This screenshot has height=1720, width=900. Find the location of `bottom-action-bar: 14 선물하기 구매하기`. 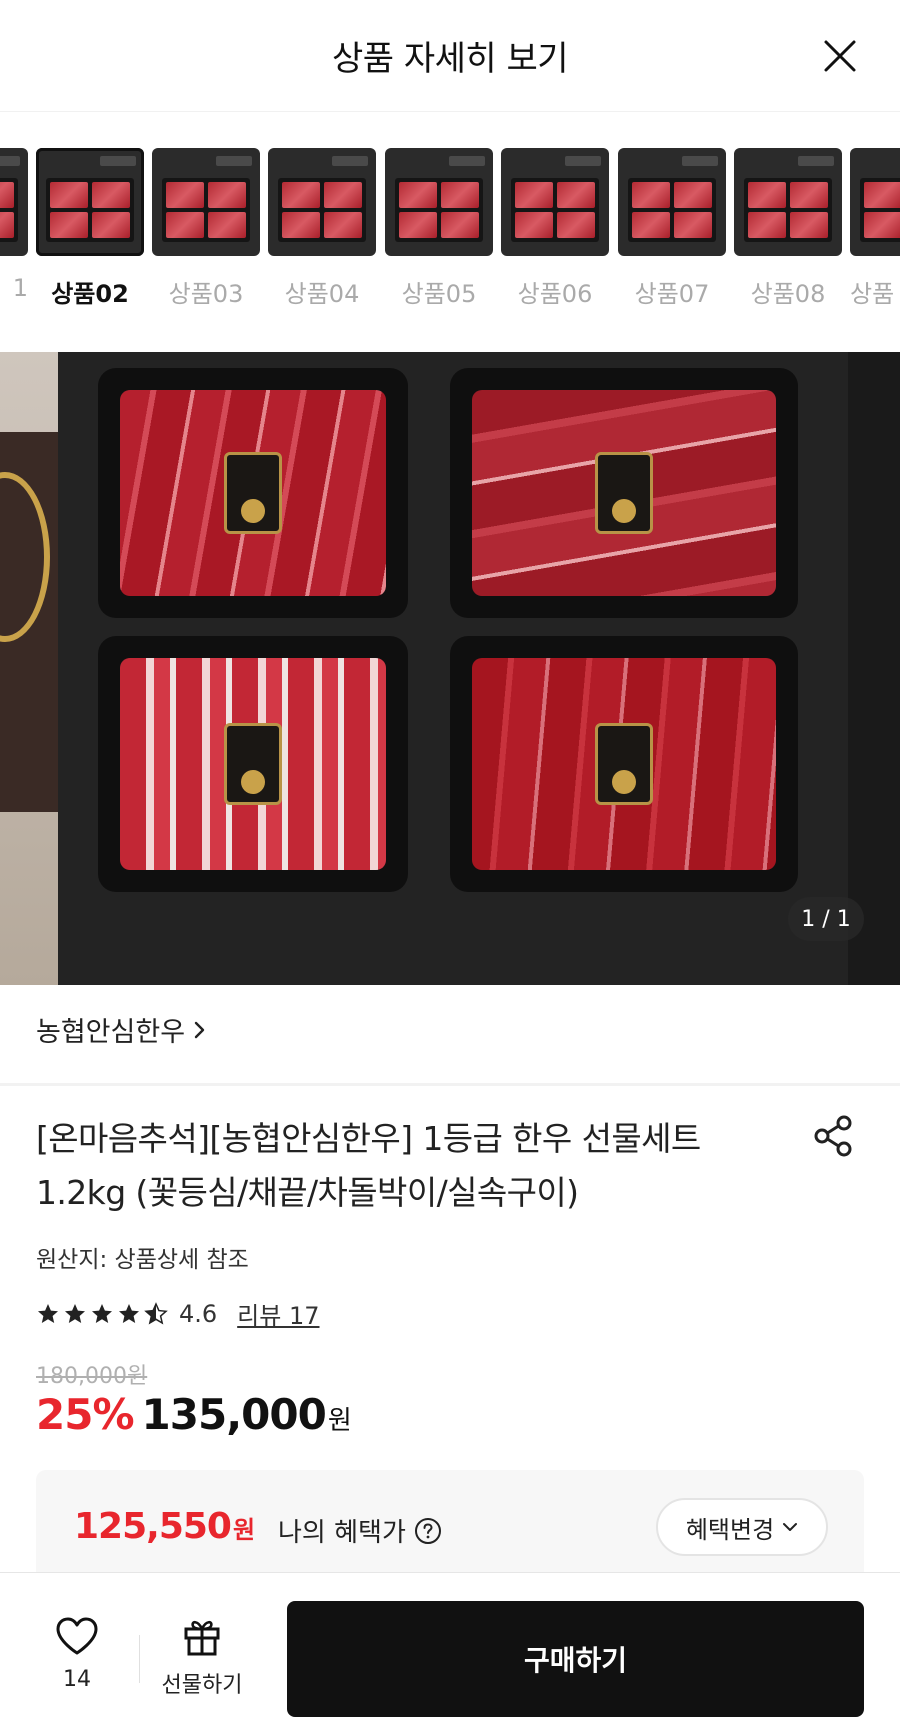

bottom-action-bar: 14 선물하기 구매하기 is located at coordinates (450, 1646).